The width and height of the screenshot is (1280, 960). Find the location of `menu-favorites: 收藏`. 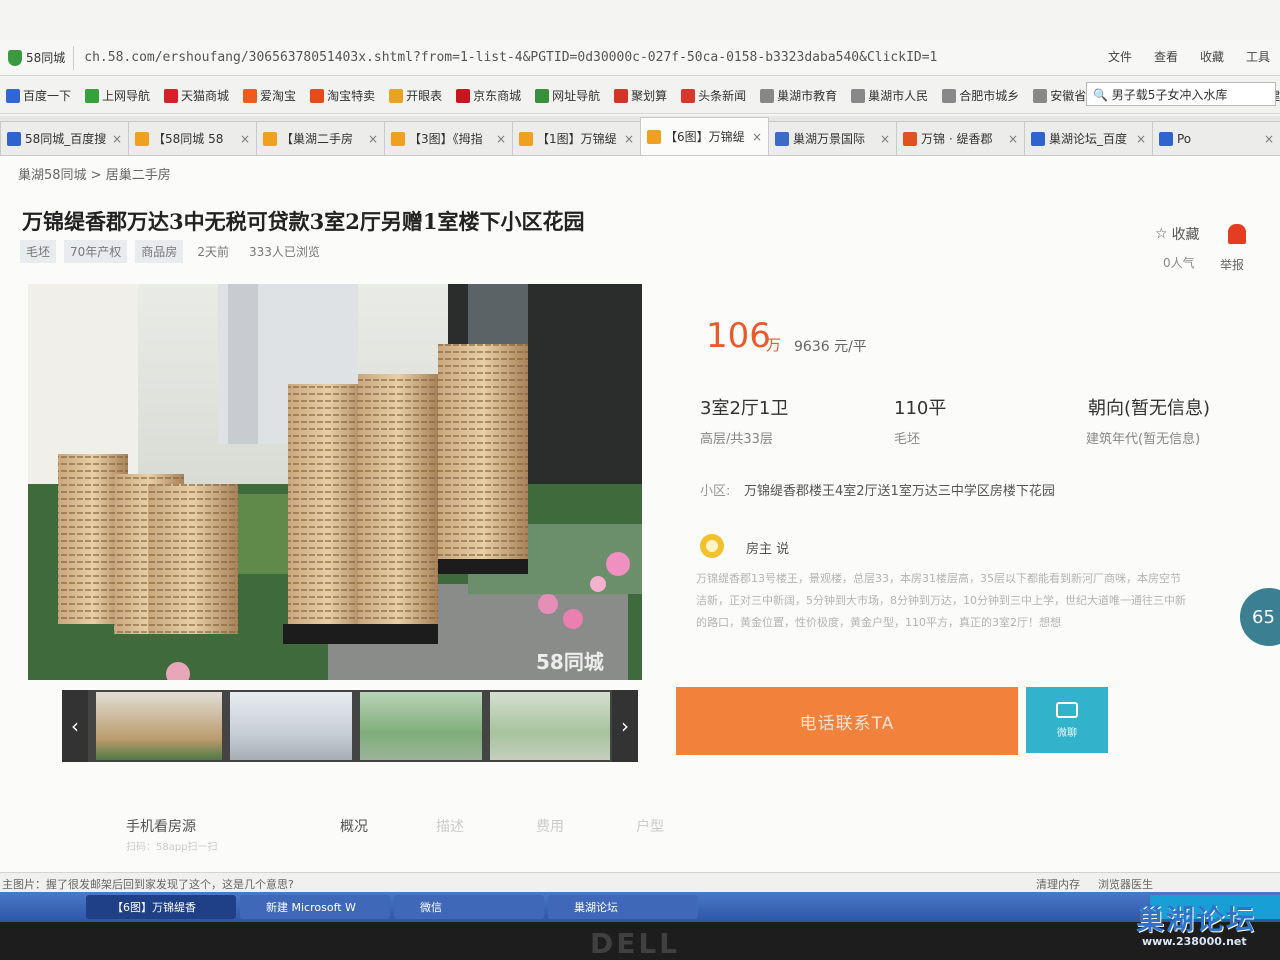

menu-favorites: 收藏 is located at coordinates (1212, 56).